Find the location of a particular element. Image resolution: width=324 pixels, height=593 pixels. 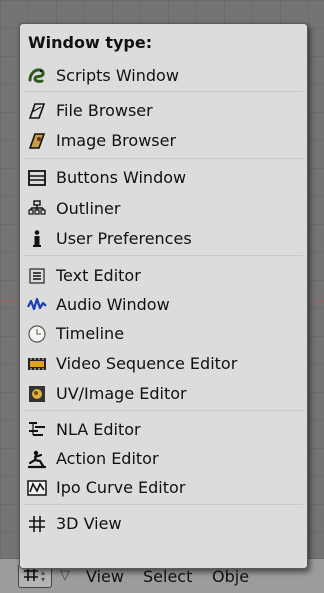

ipo-curve-editor-icon is located at coordinates (37, 488).